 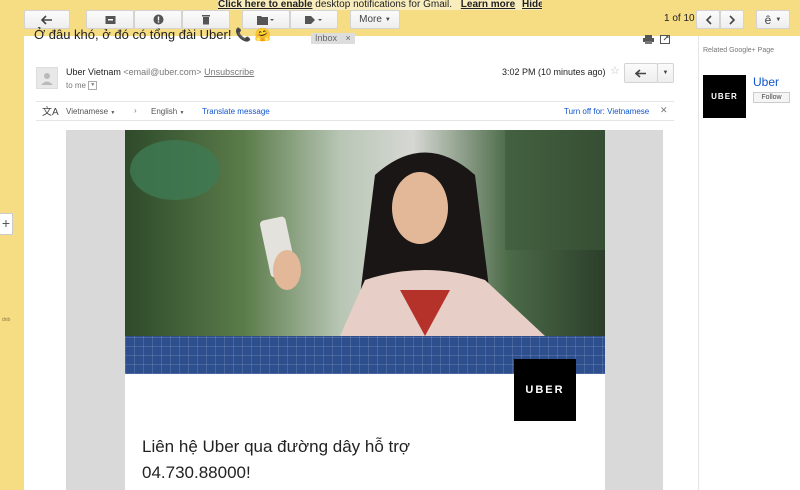 I want to click on turn-off-translation-link: Turn off for: Vietnamese, so click(x=606, y=111).